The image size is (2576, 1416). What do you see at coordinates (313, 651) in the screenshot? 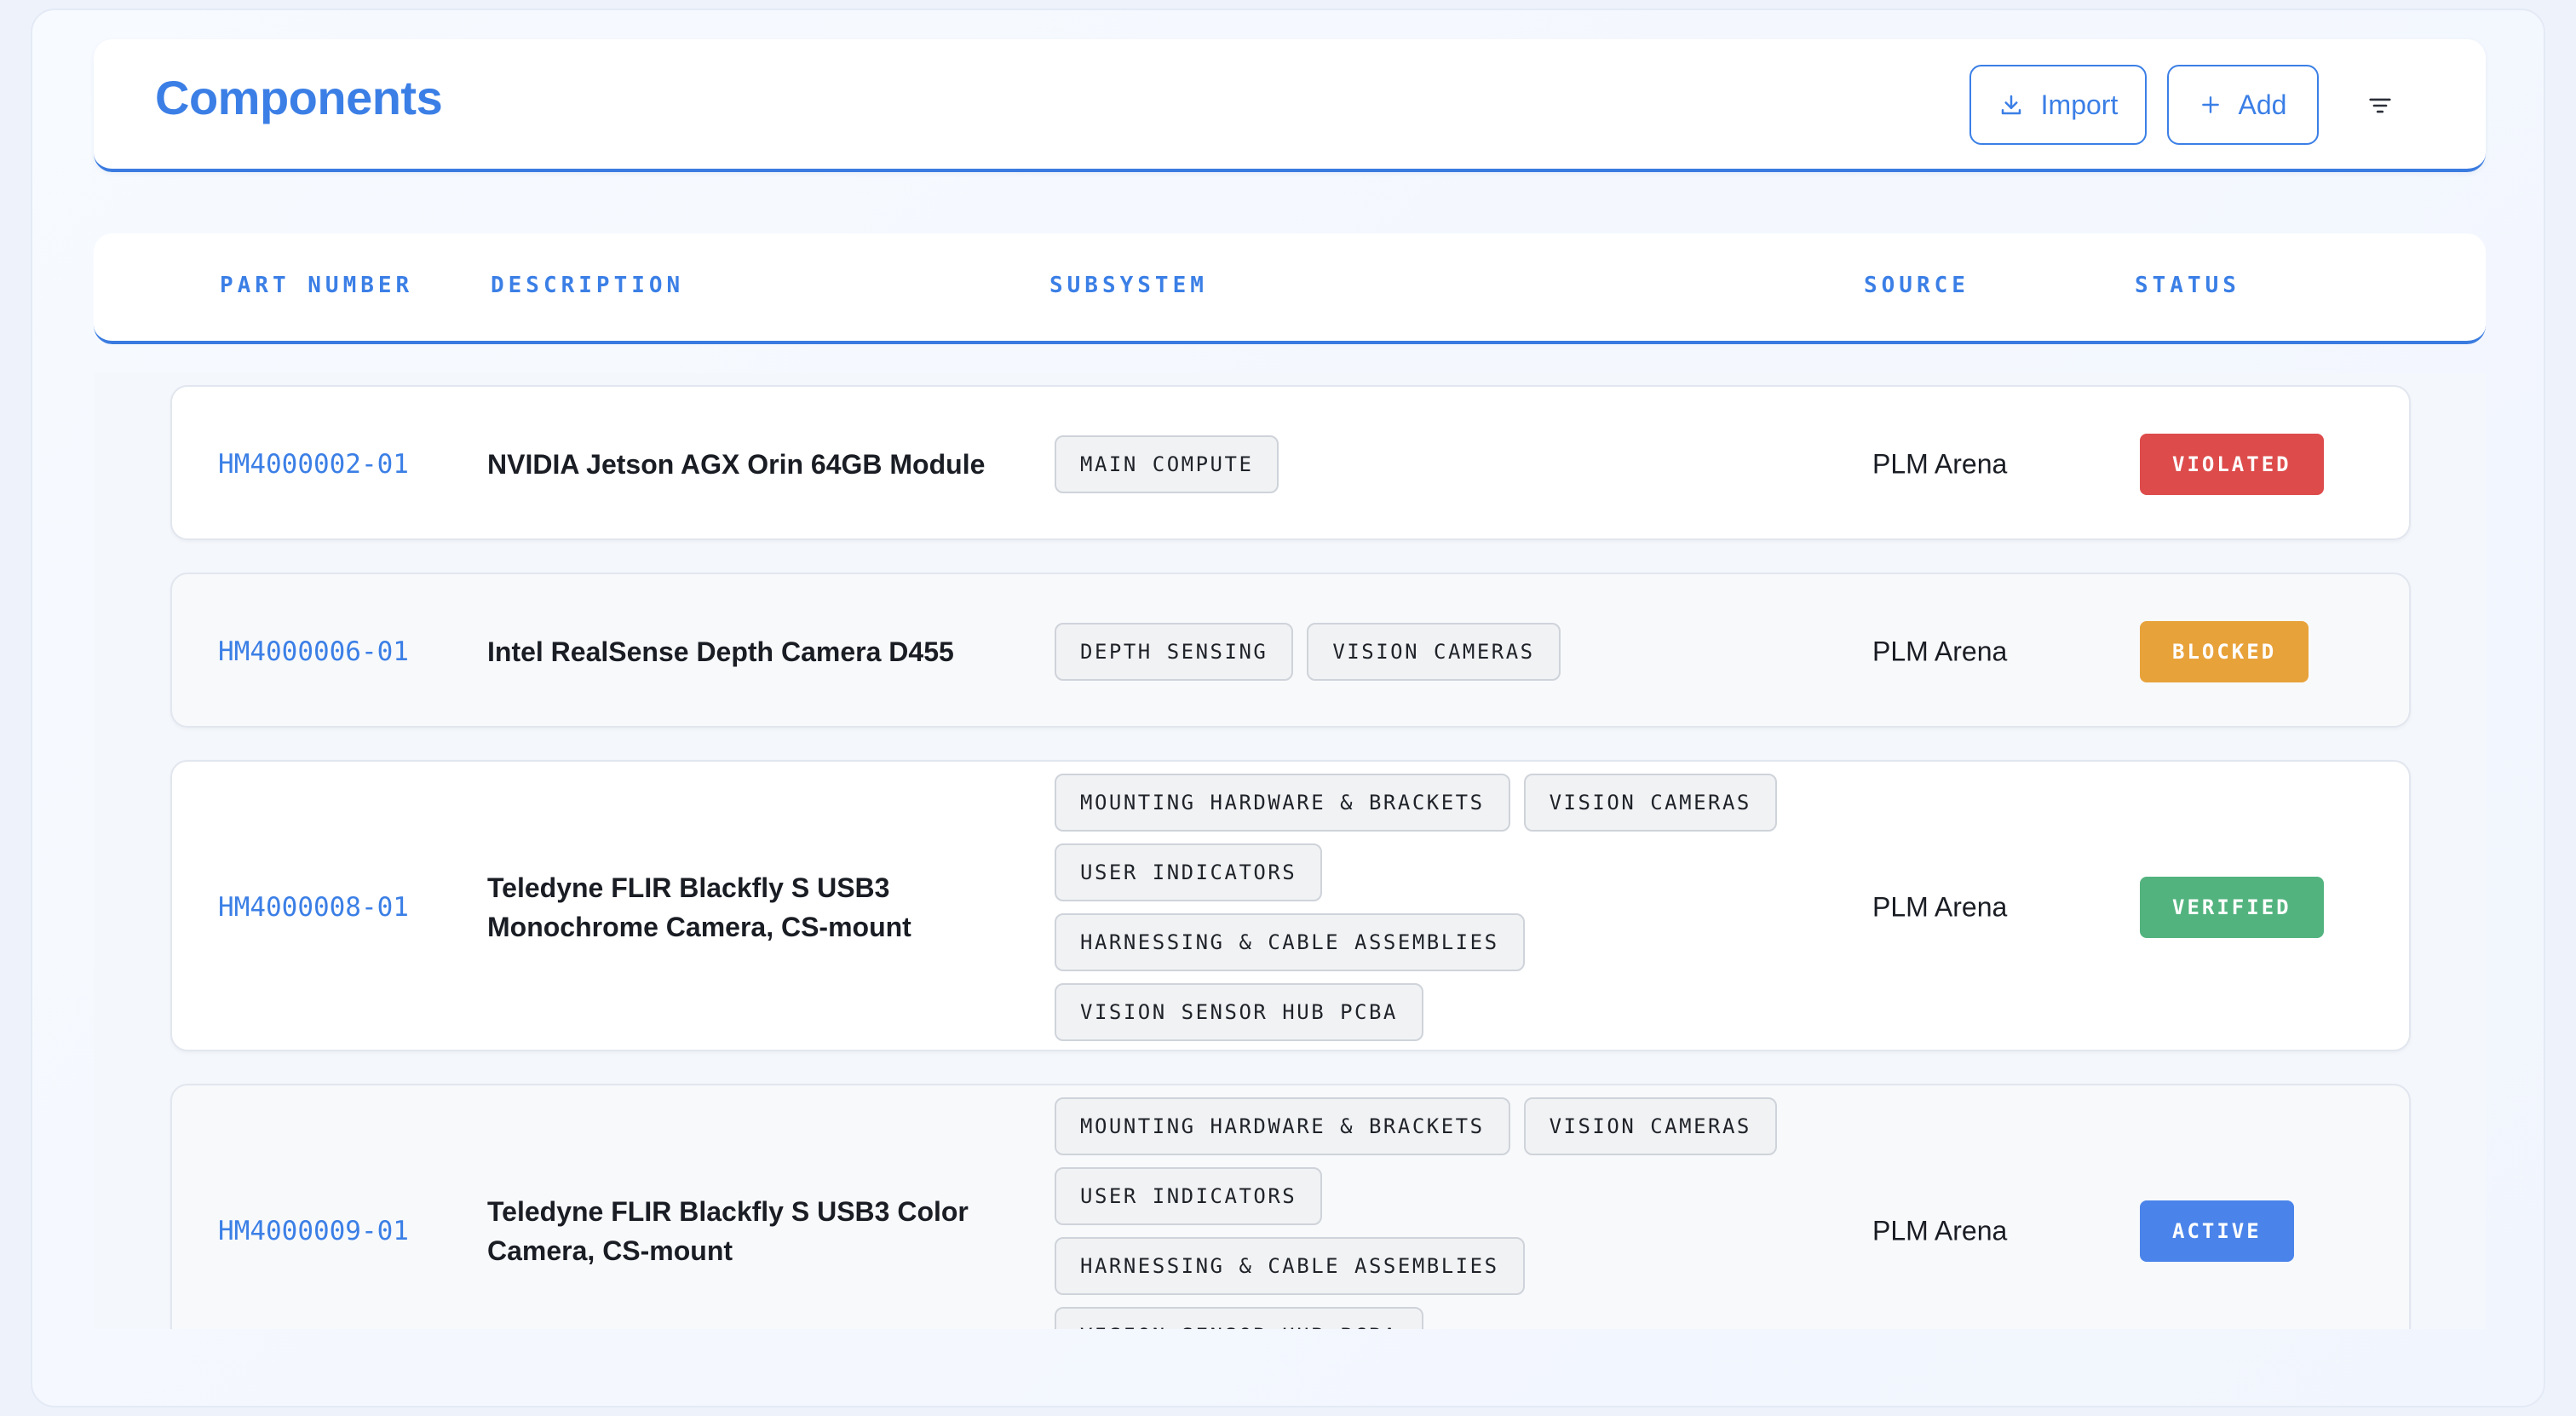
I see `part-number-link: HM4000006-01` at bounding box center [313, 651].